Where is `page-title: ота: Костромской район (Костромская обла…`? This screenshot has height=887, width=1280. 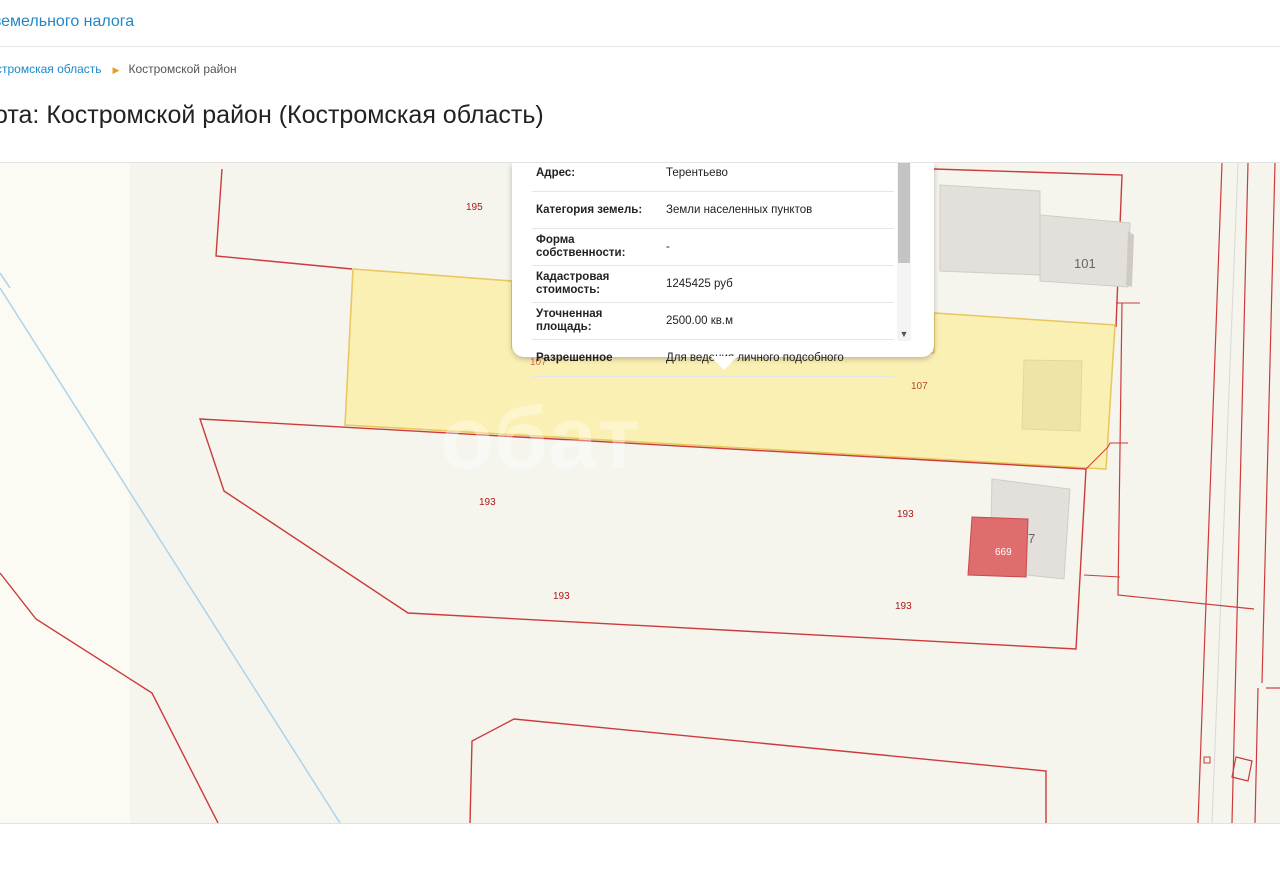
page-title: ота: Костромской район (Костромская обла… is located at coordinates (272, 115).